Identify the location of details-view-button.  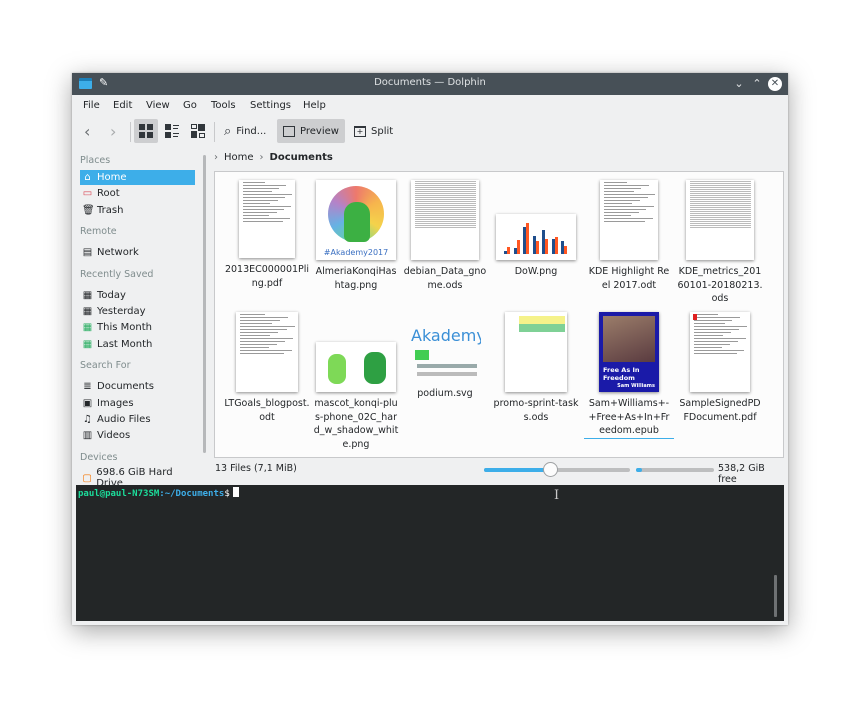
(198, 131).